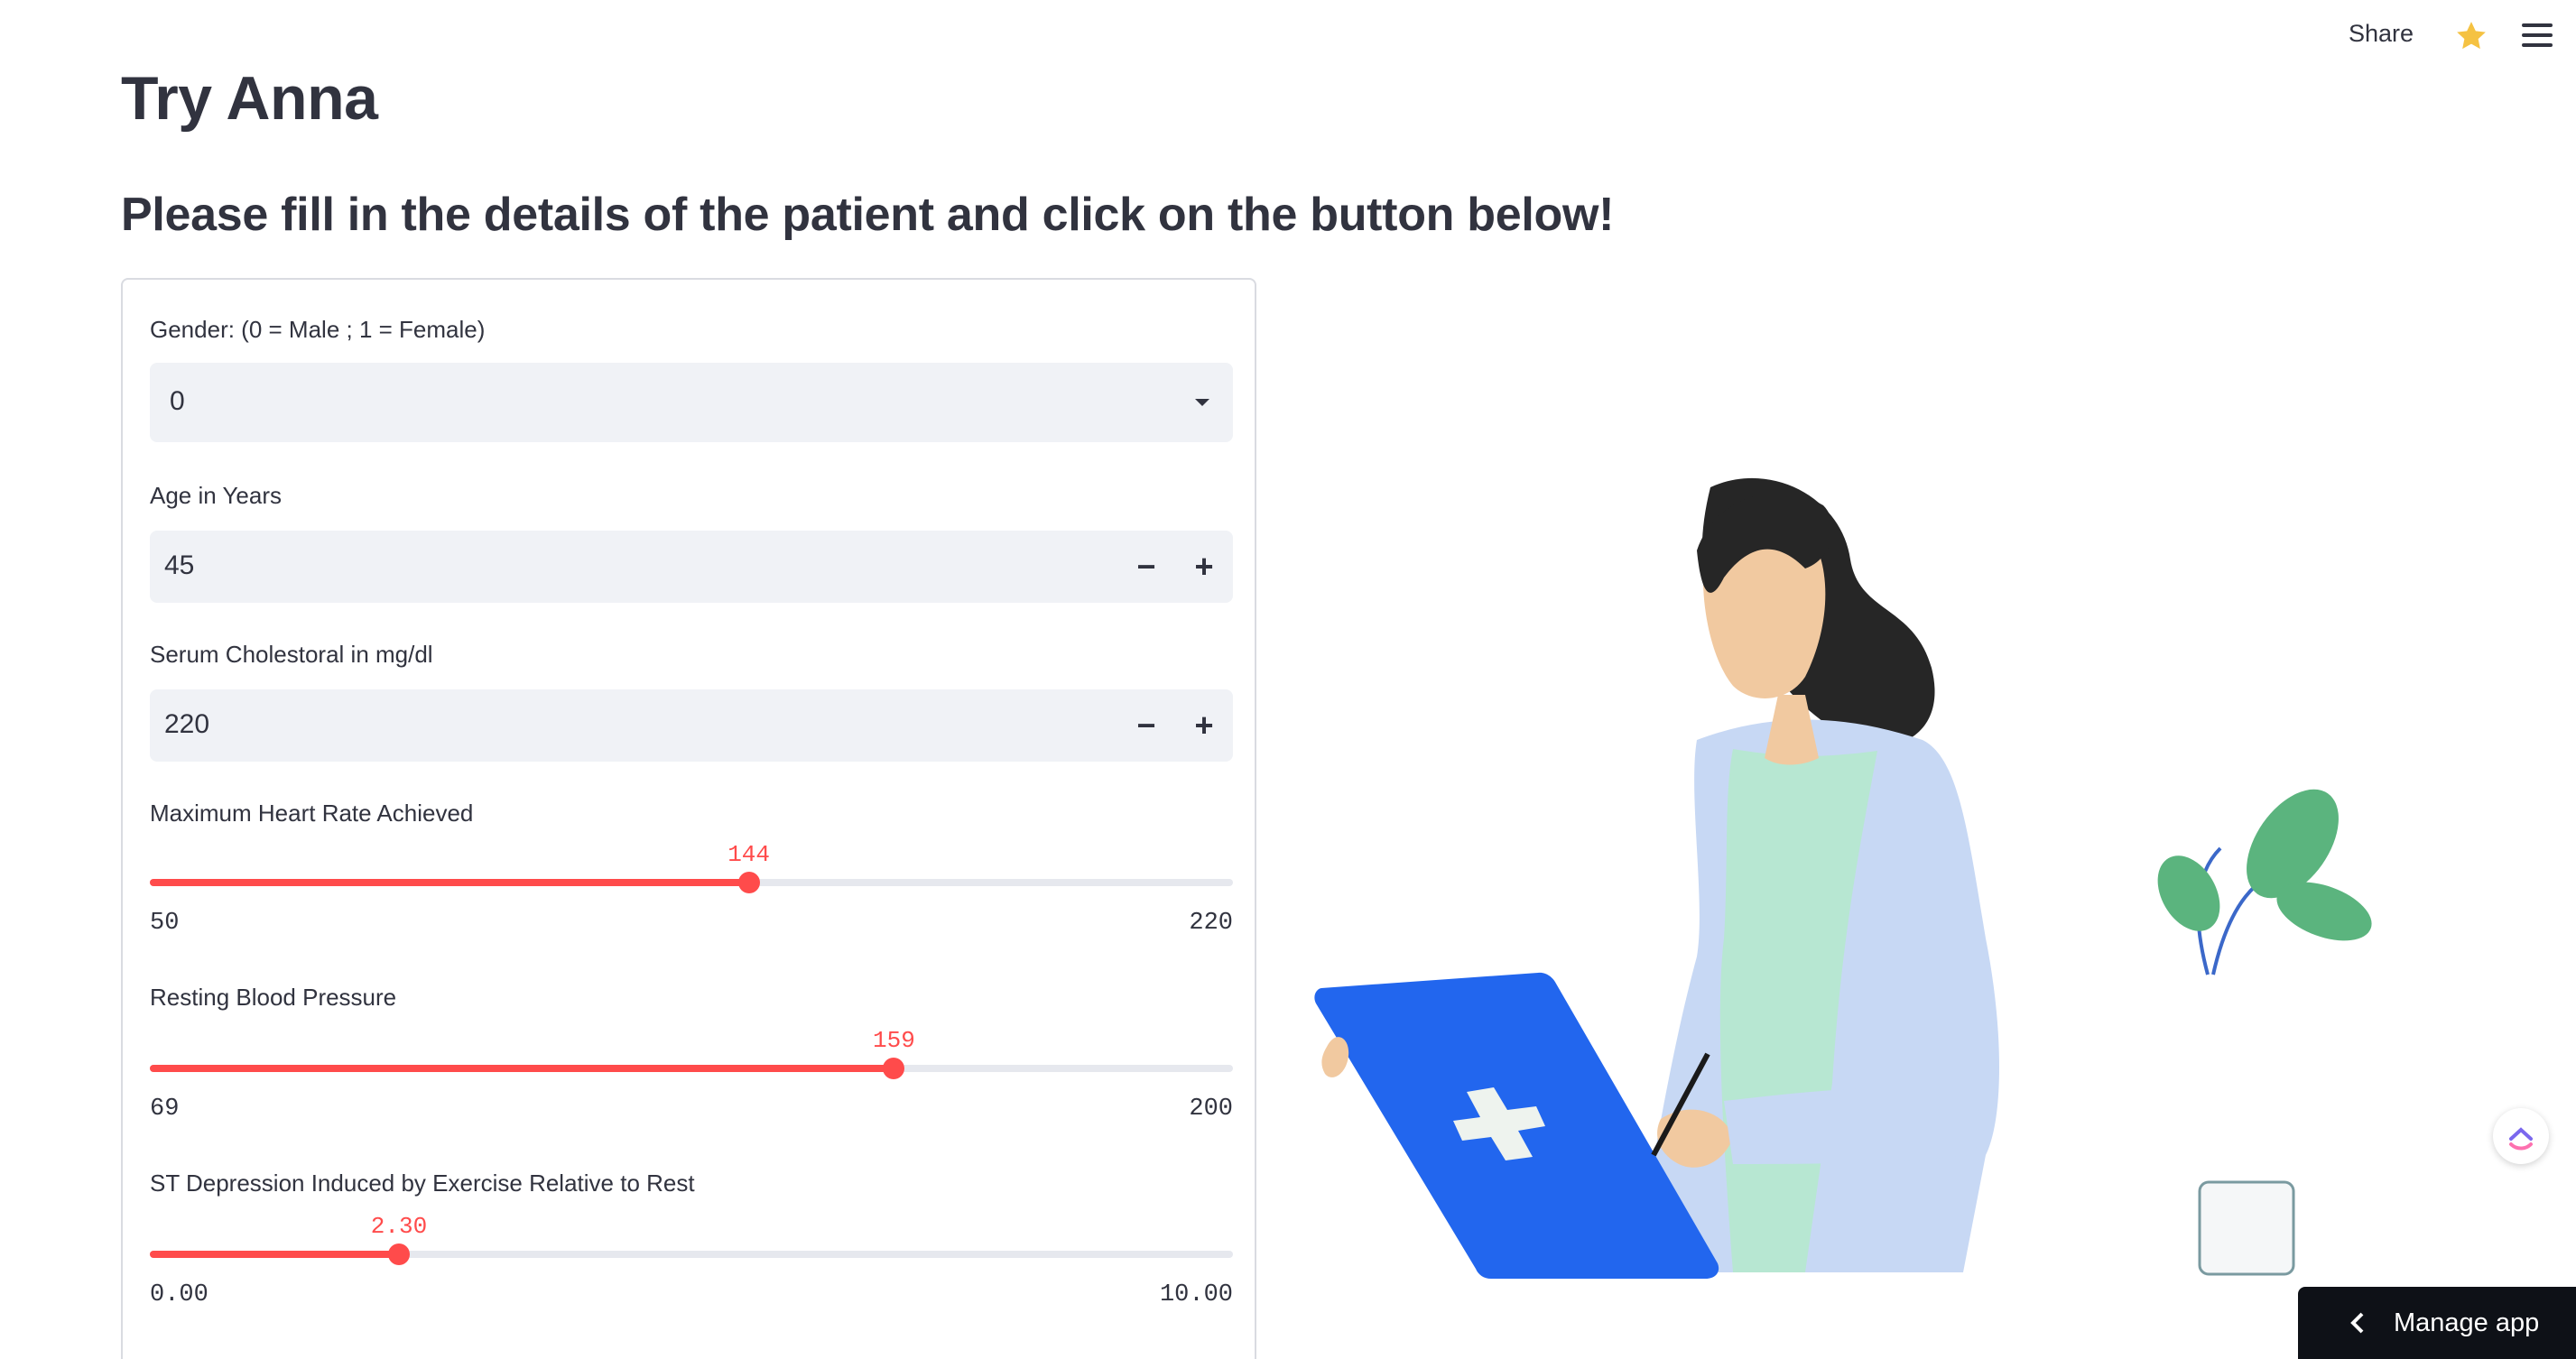  Describe the element at coordinates (2538, 36) in the screenshot. I see `menu-icon` at that location.